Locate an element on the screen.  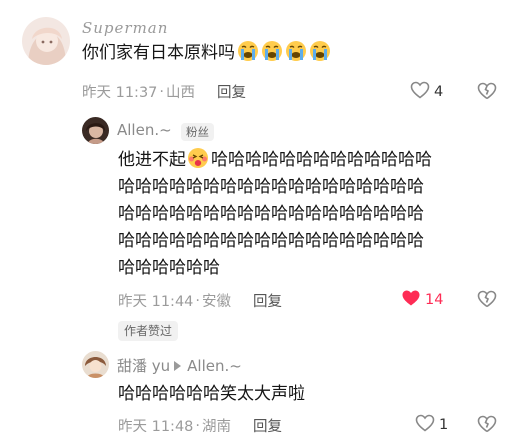
comment-time: 昨天 11:37 is located at coordinates (120, 93).